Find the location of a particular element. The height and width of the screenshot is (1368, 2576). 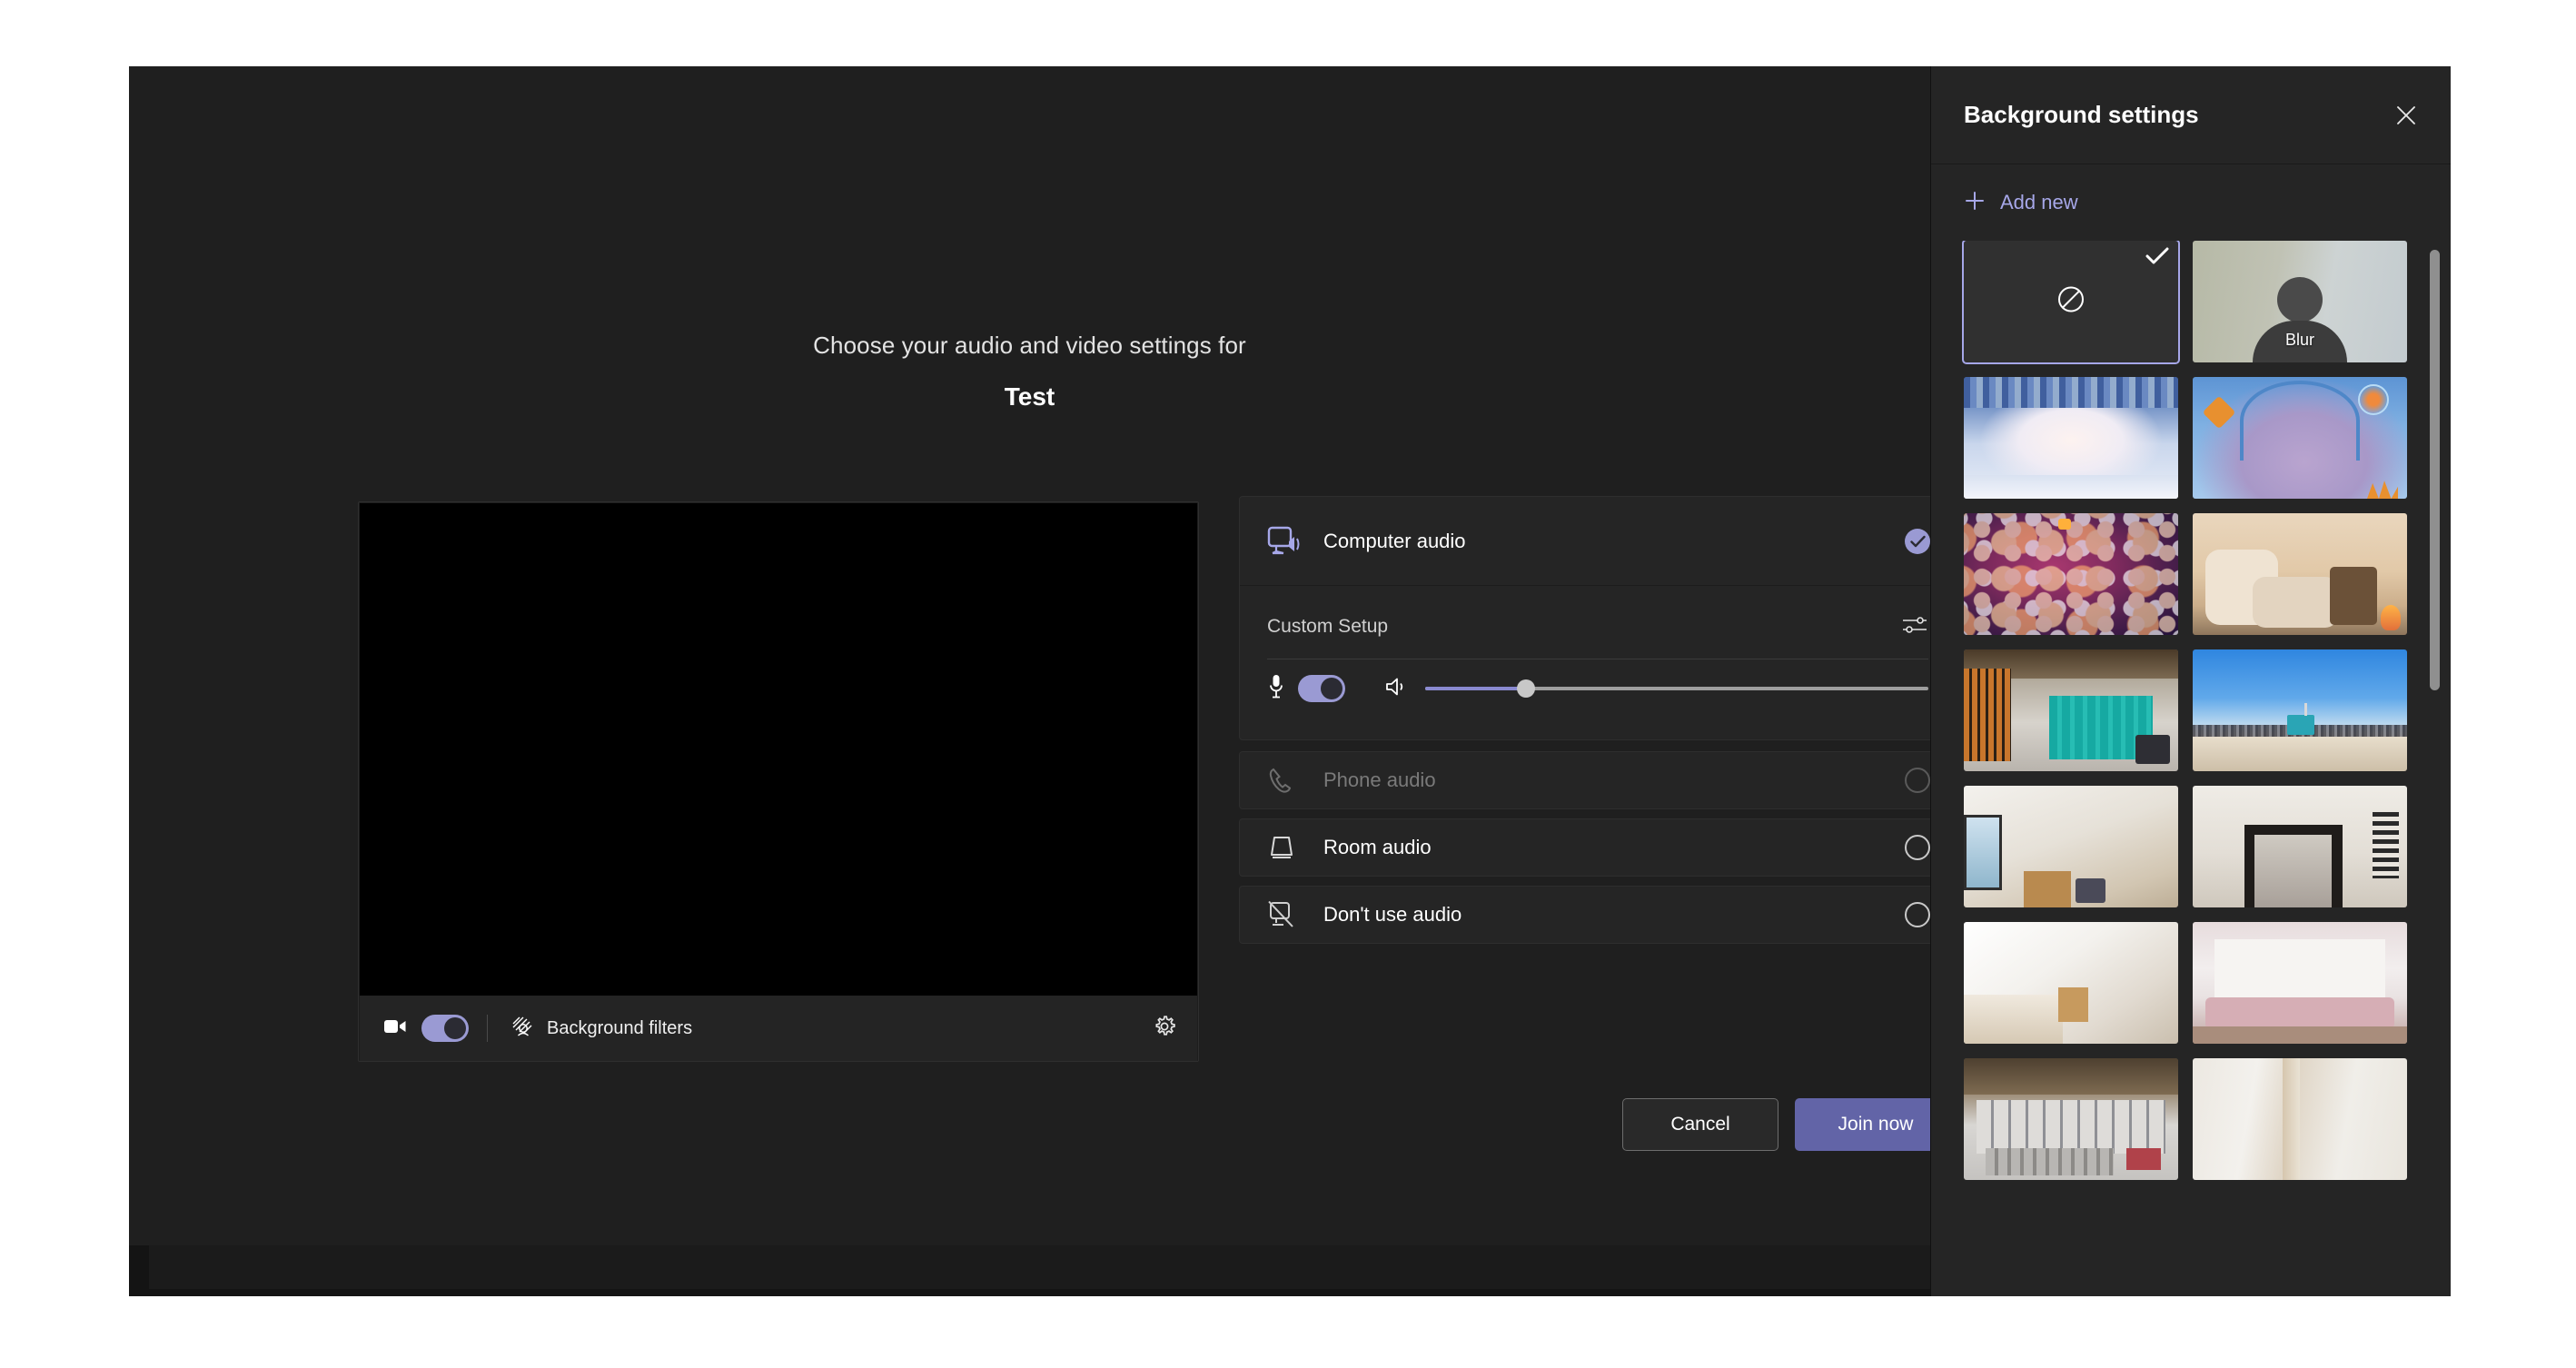

audio-card-phone-audio: Phone audio is located at coordinates (1598, 780).